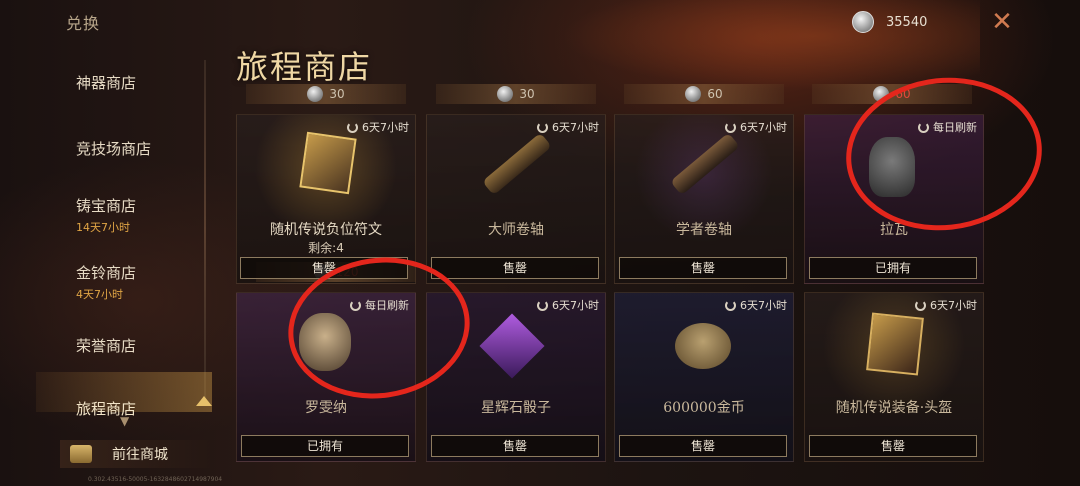 This screenshot has height=486, width=1080. I want to click on sidebar-item-label: 荣誉商店, so click(106, 346).